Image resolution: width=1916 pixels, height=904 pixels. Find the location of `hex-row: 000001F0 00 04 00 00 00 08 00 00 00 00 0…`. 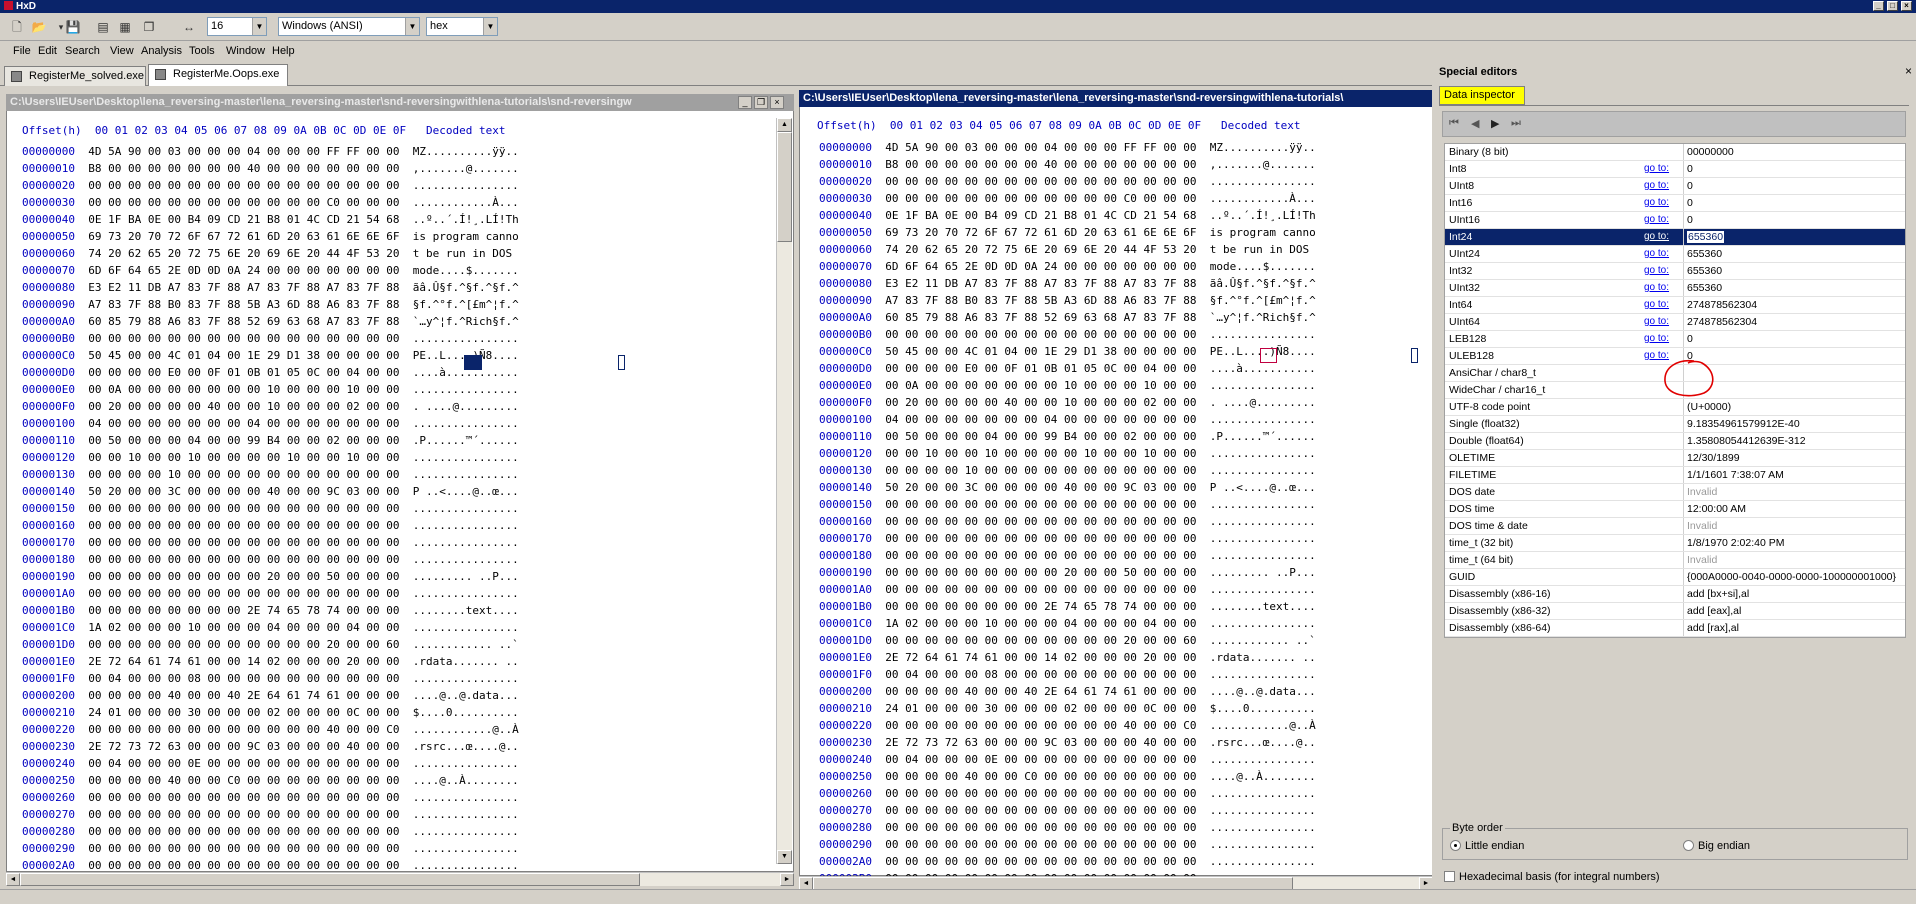

hex-row: 000001F0 00 04 00 00 00 08 00 00 00 00 0… is located at coordinates (270, 678).